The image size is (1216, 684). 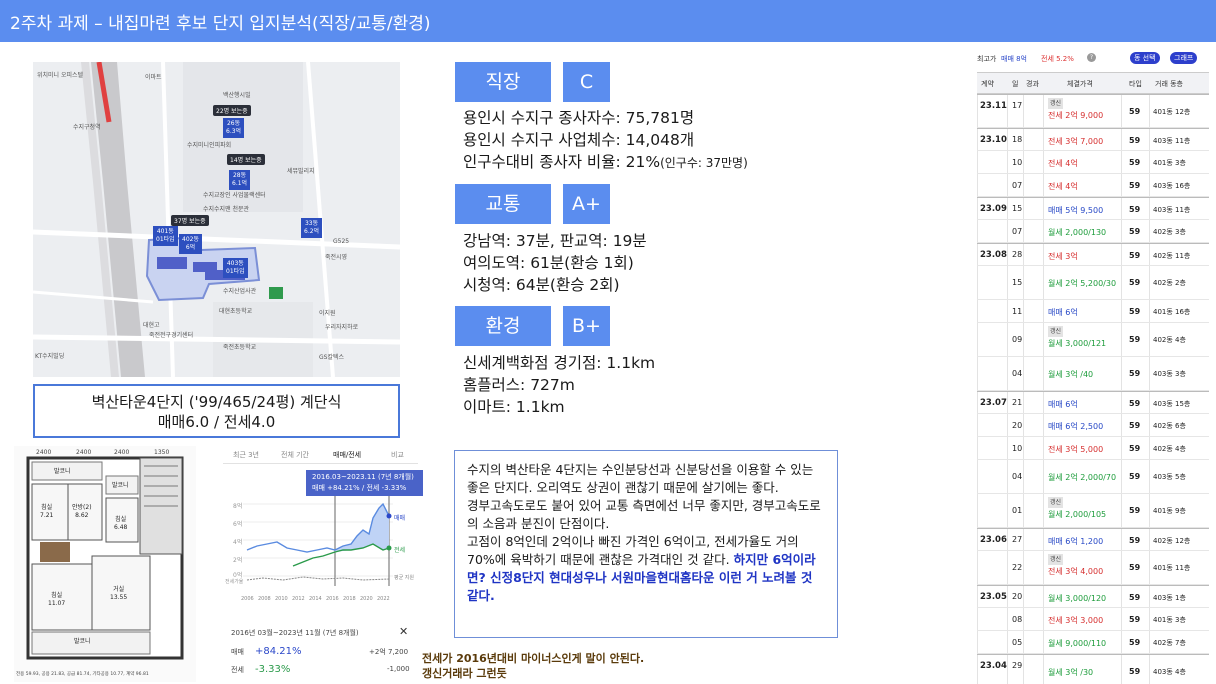 What do you see at coordinates (987, 59) in the screenshot?
I see `summary-label: 최고가` at bounding box center [987, 59].